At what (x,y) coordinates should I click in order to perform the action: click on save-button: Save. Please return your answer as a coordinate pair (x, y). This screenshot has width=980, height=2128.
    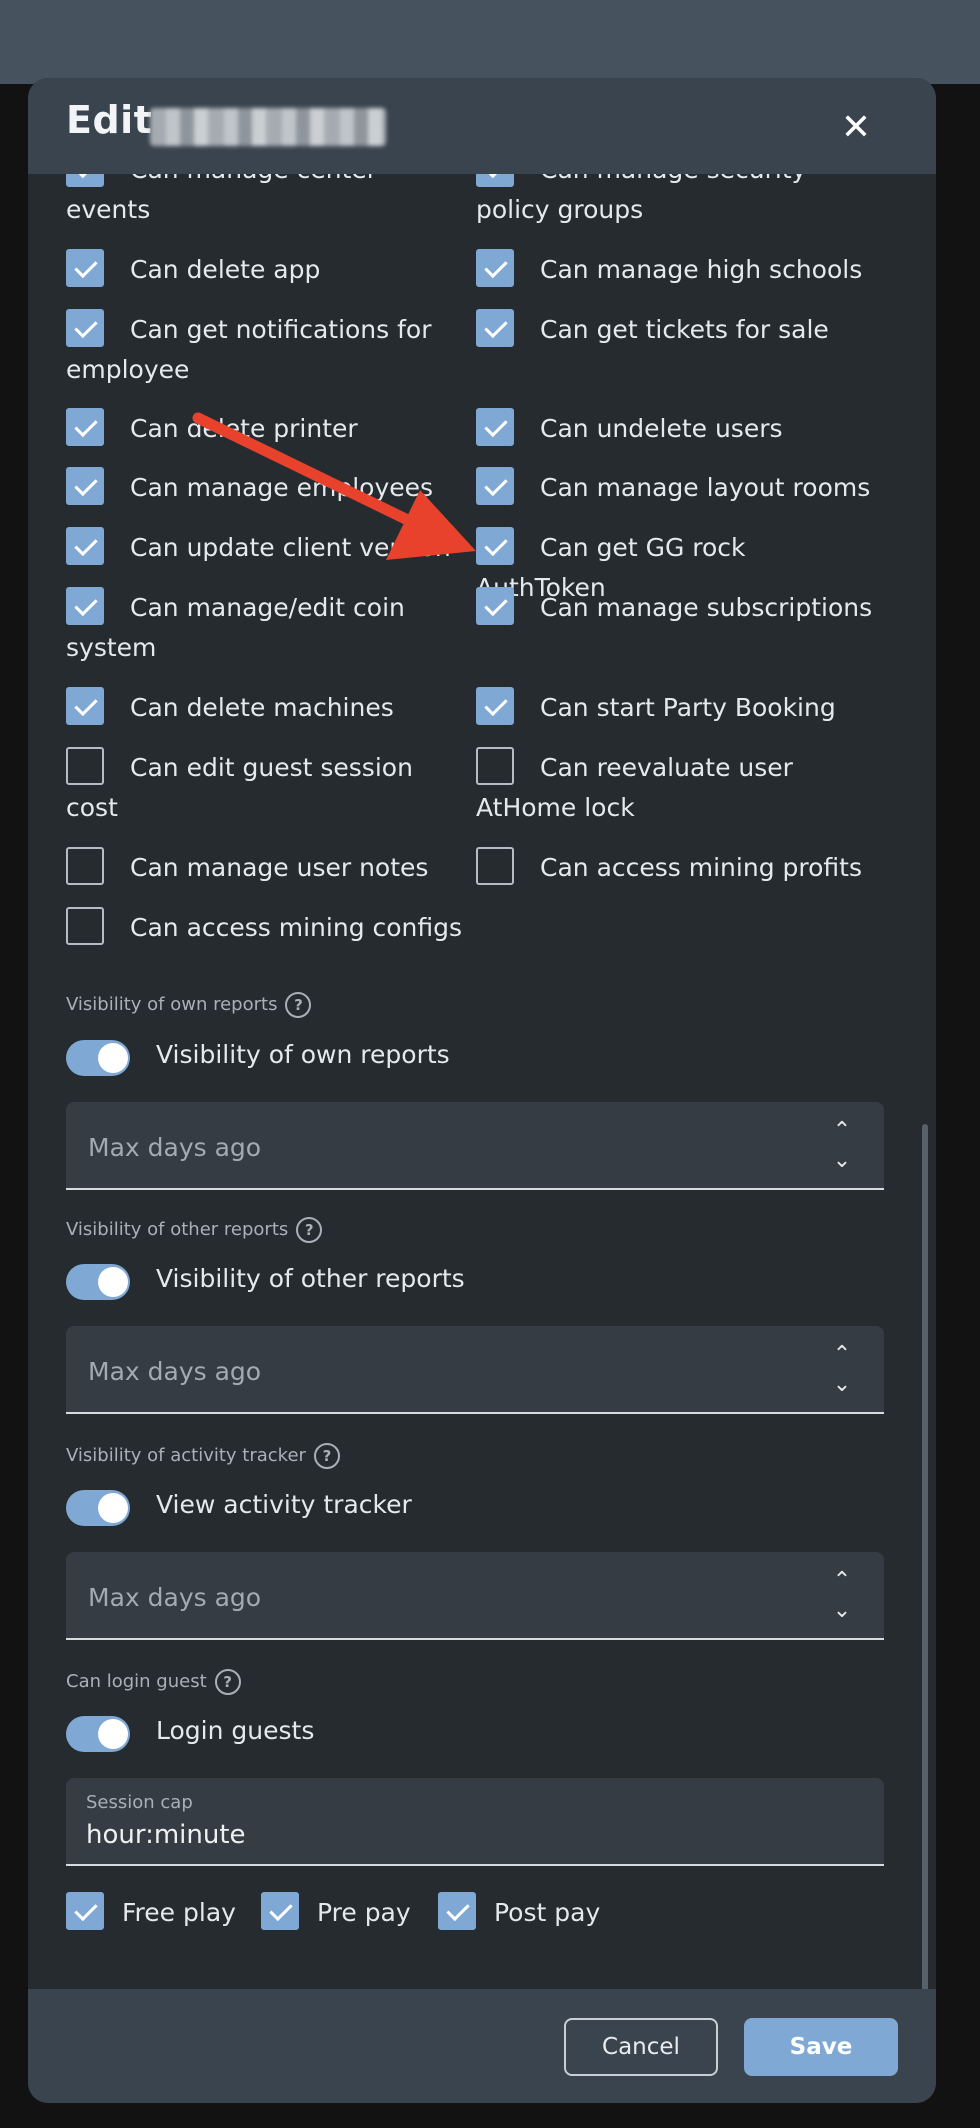
    Looking at the image, I should click on (821, 2047).